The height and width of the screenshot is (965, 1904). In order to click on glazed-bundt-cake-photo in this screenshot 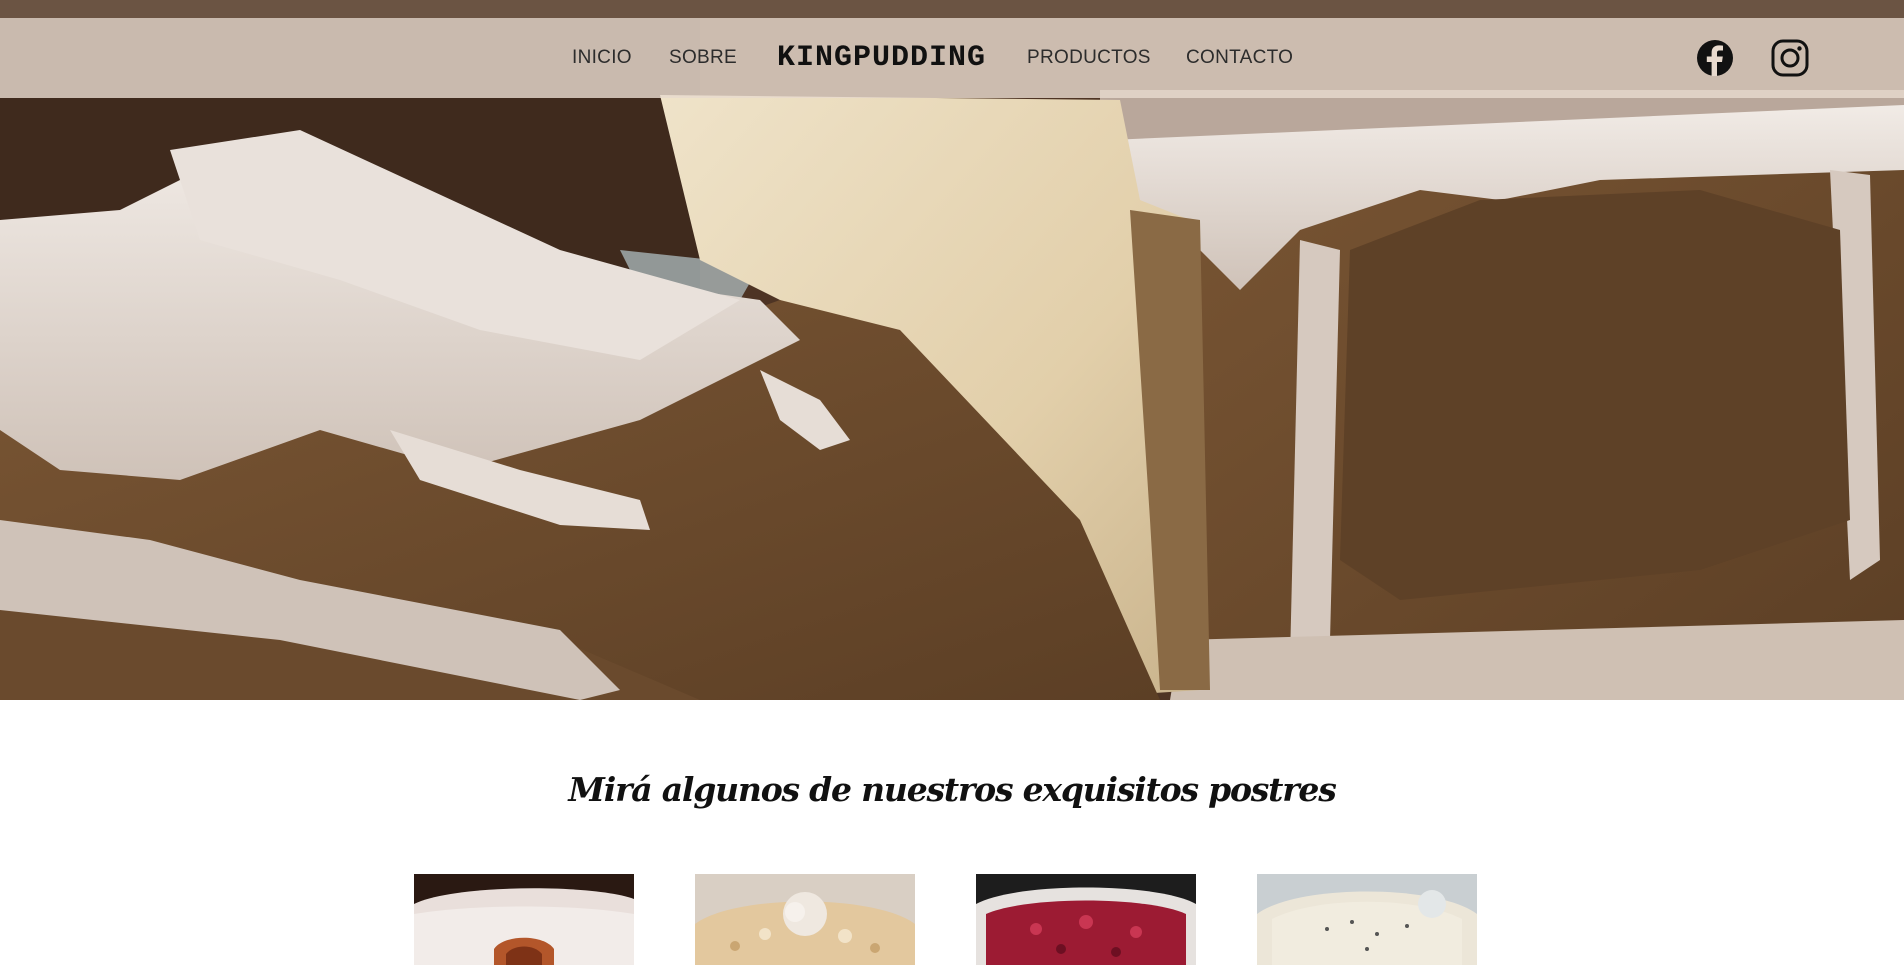, I will do `click(524, 919)`.